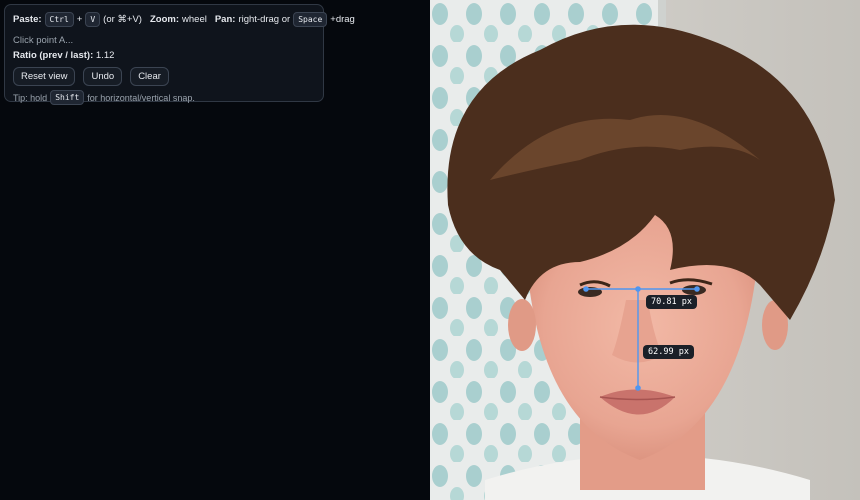 The height and width of the screenshot is (500, 860). Describe the element at coordinates (668, 352) in the screenshot. I see `measurement-label-vertical: 62.99 px` at that location.